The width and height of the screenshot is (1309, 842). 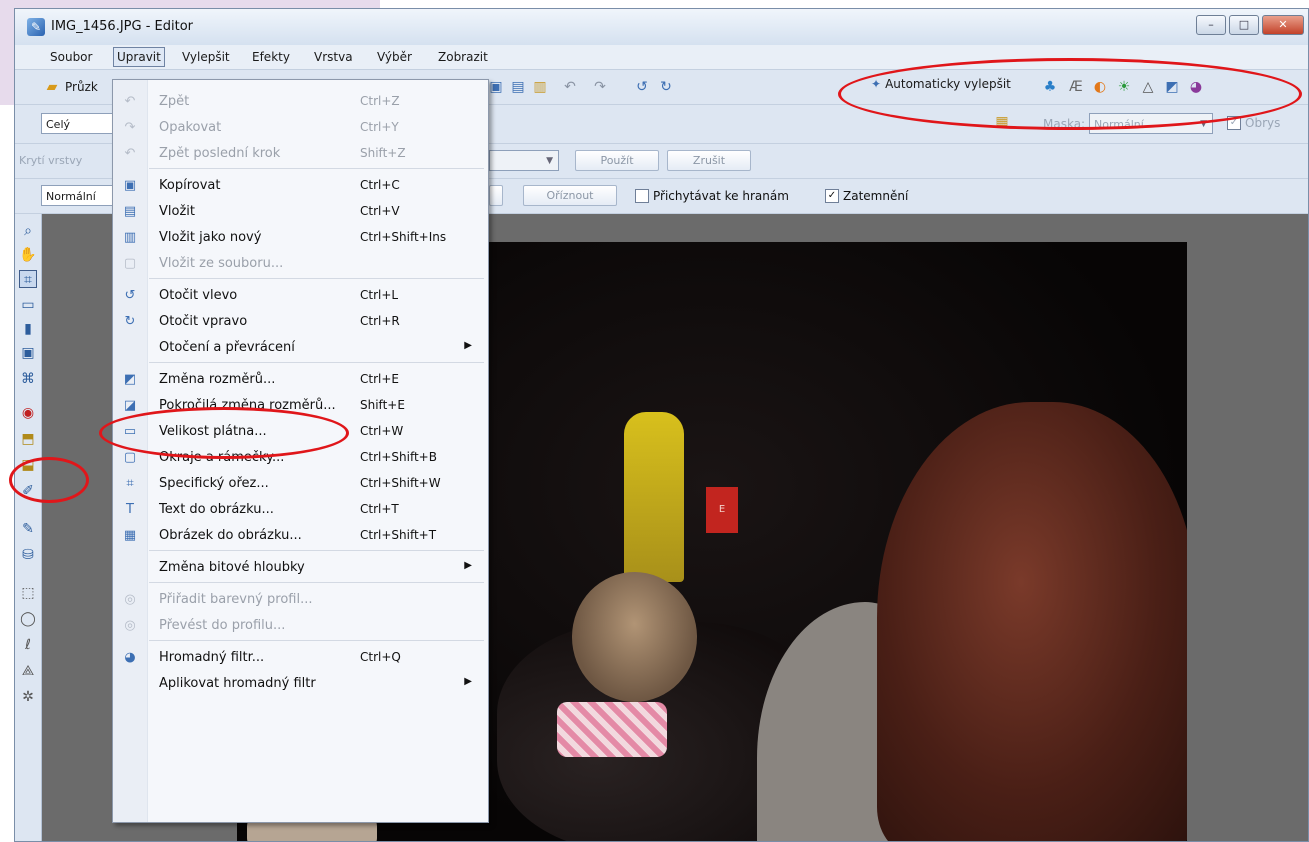 I want to click on auto-enhance-button: ✦ Automaticky vylepšit, so click(x=941, y=84).